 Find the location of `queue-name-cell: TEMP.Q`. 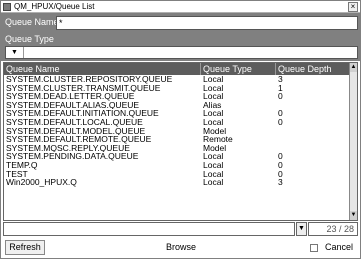

queue-name-cell: TEMP.Q is located at coordinates (22, 165).